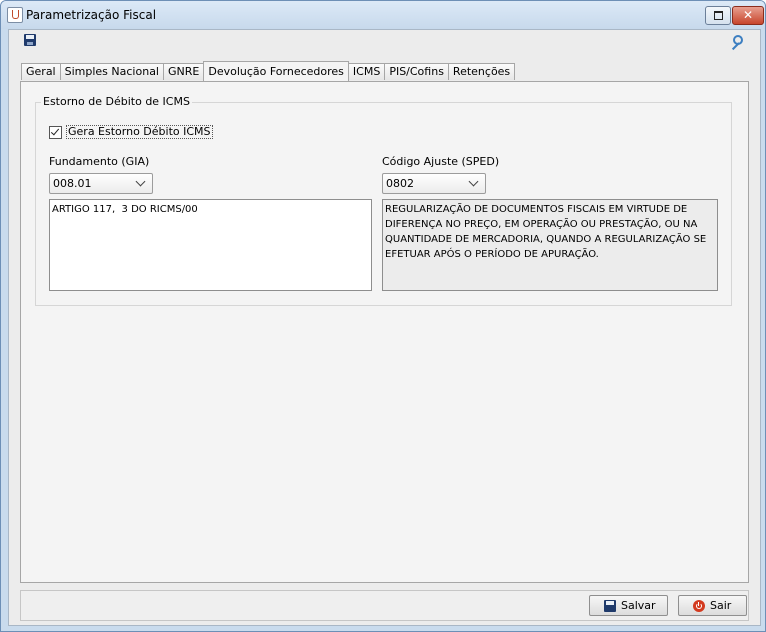 This screenshot has width=766, height=632. What do you see at coordinates (366, 71) in the screenshot?
I see `tab-icms: ICMS` at bounding box center [366, 71].